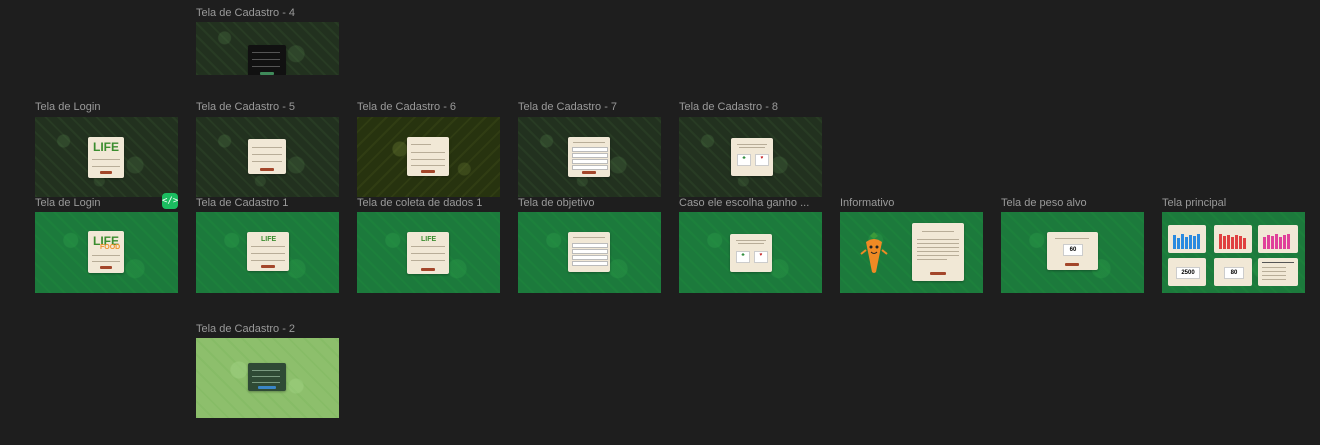 The width and height of the screenshot is (1320, 445). I want to click on stat-panel: 2500, so click(1187, 272).